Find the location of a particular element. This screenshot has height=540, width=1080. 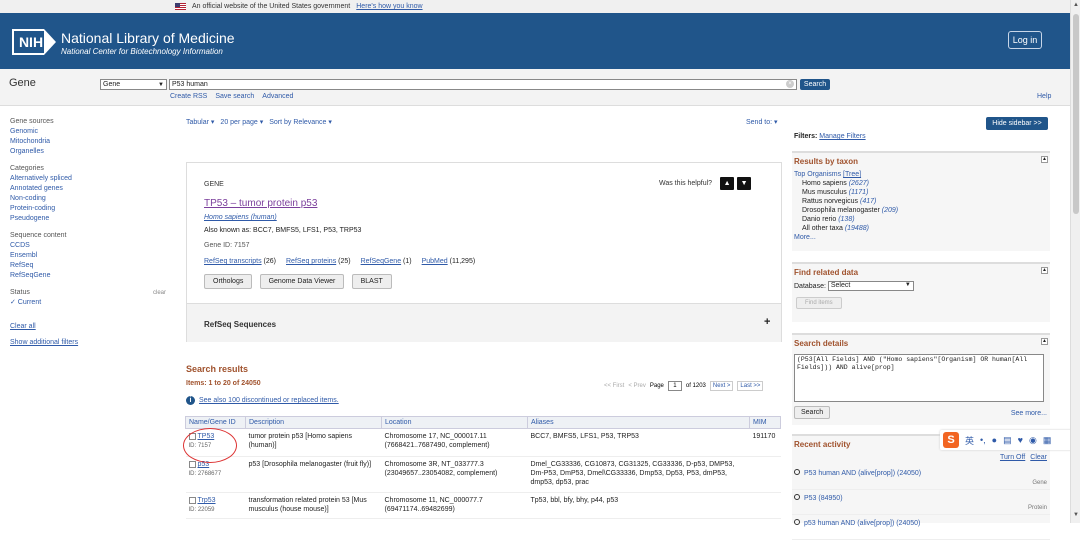

clear-recent-link: Clear is located at coordinates (1038, 457).